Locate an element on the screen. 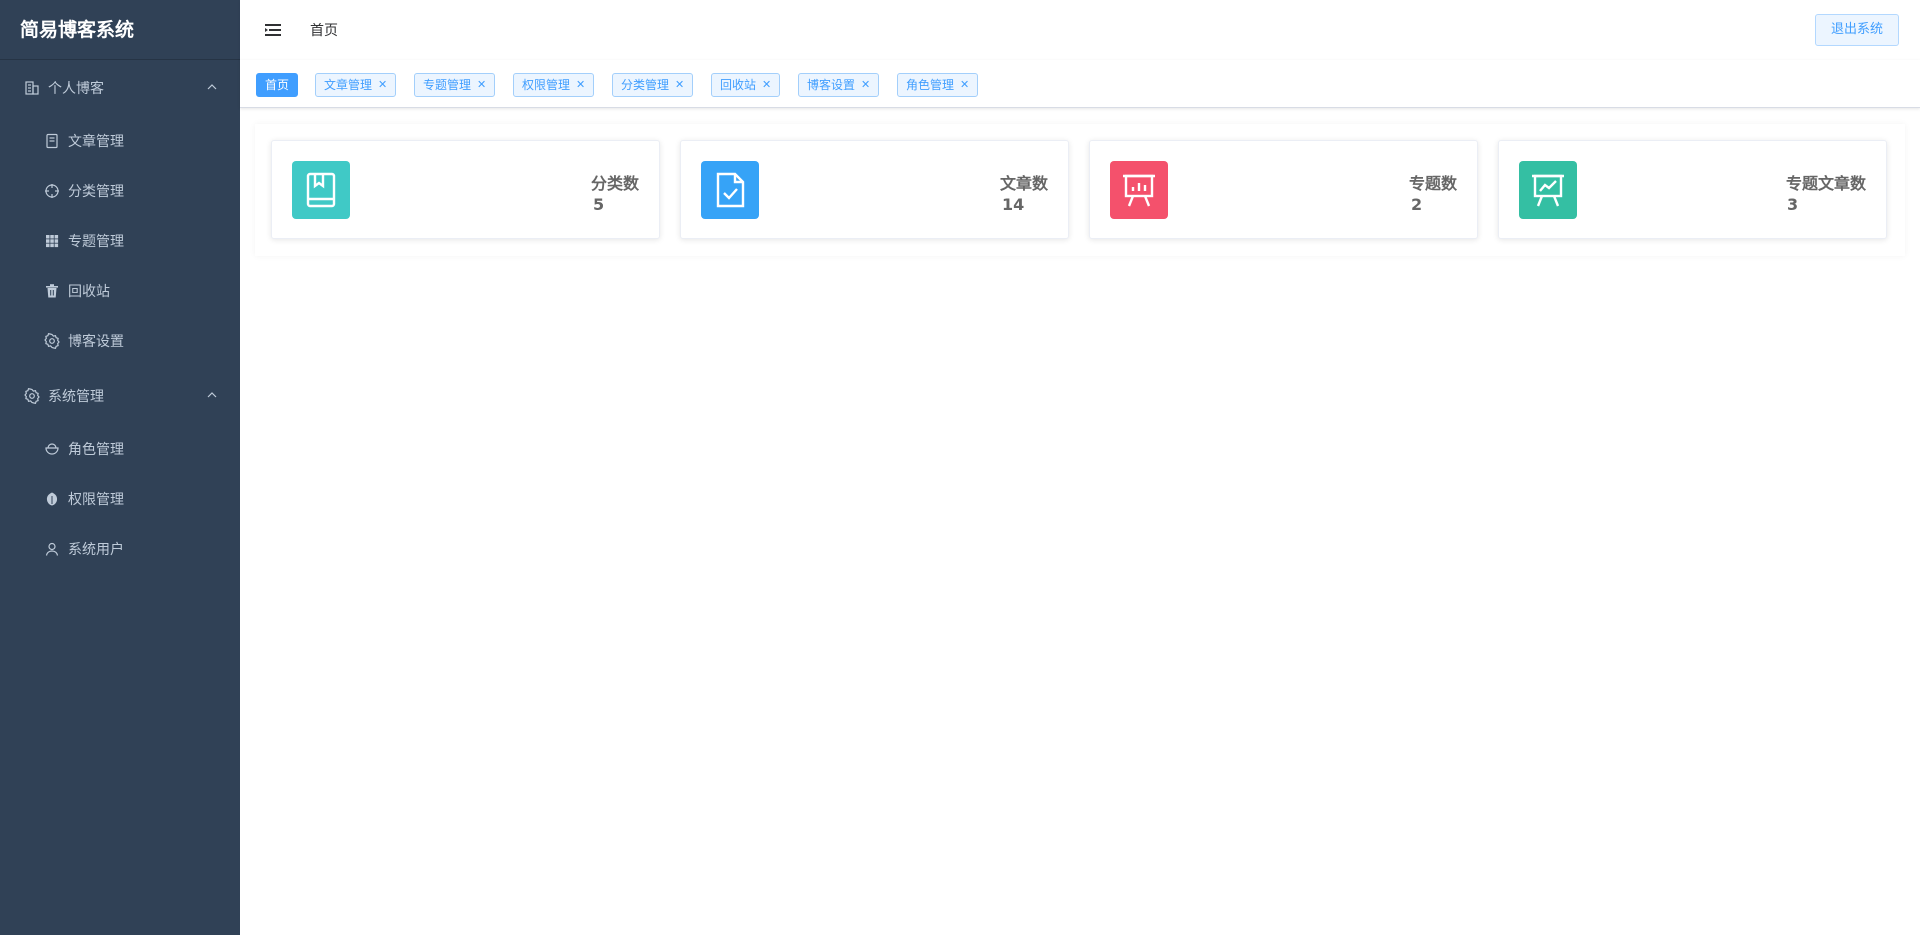  sidebar-item-recycle-bin: 回收站 is located at coordinates (120, 291).